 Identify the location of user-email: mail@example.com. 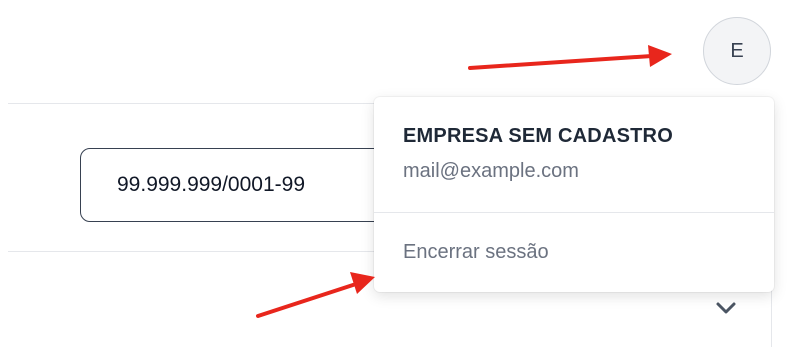
(491, 171).